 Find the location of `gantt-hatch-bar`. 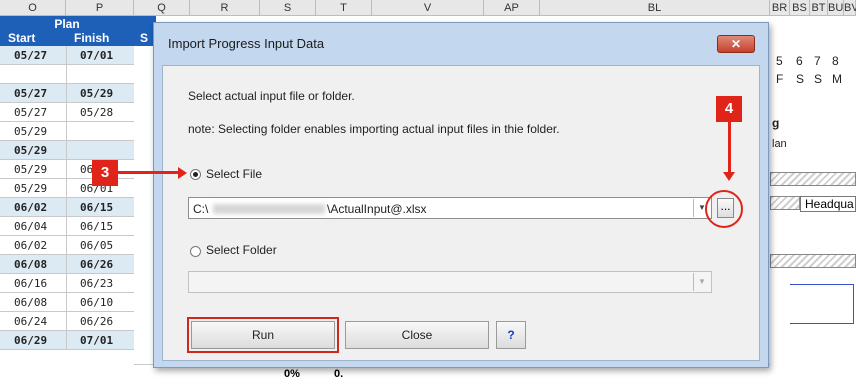

gantt-hatch-bar is located at coordinates (813, 261).